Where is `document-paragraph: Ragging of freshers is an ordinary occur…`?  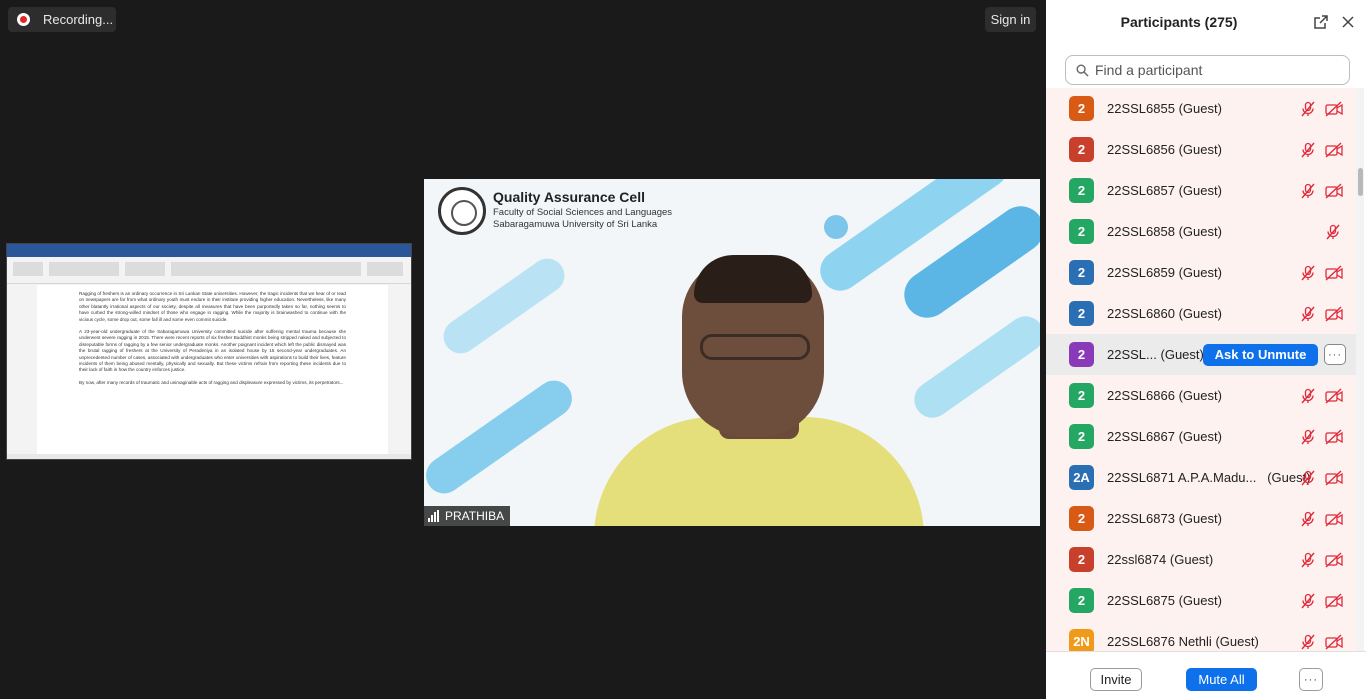 document-paragraph: Ragging of freshers is an ordinary occur… is located at coordinates (212, 306).